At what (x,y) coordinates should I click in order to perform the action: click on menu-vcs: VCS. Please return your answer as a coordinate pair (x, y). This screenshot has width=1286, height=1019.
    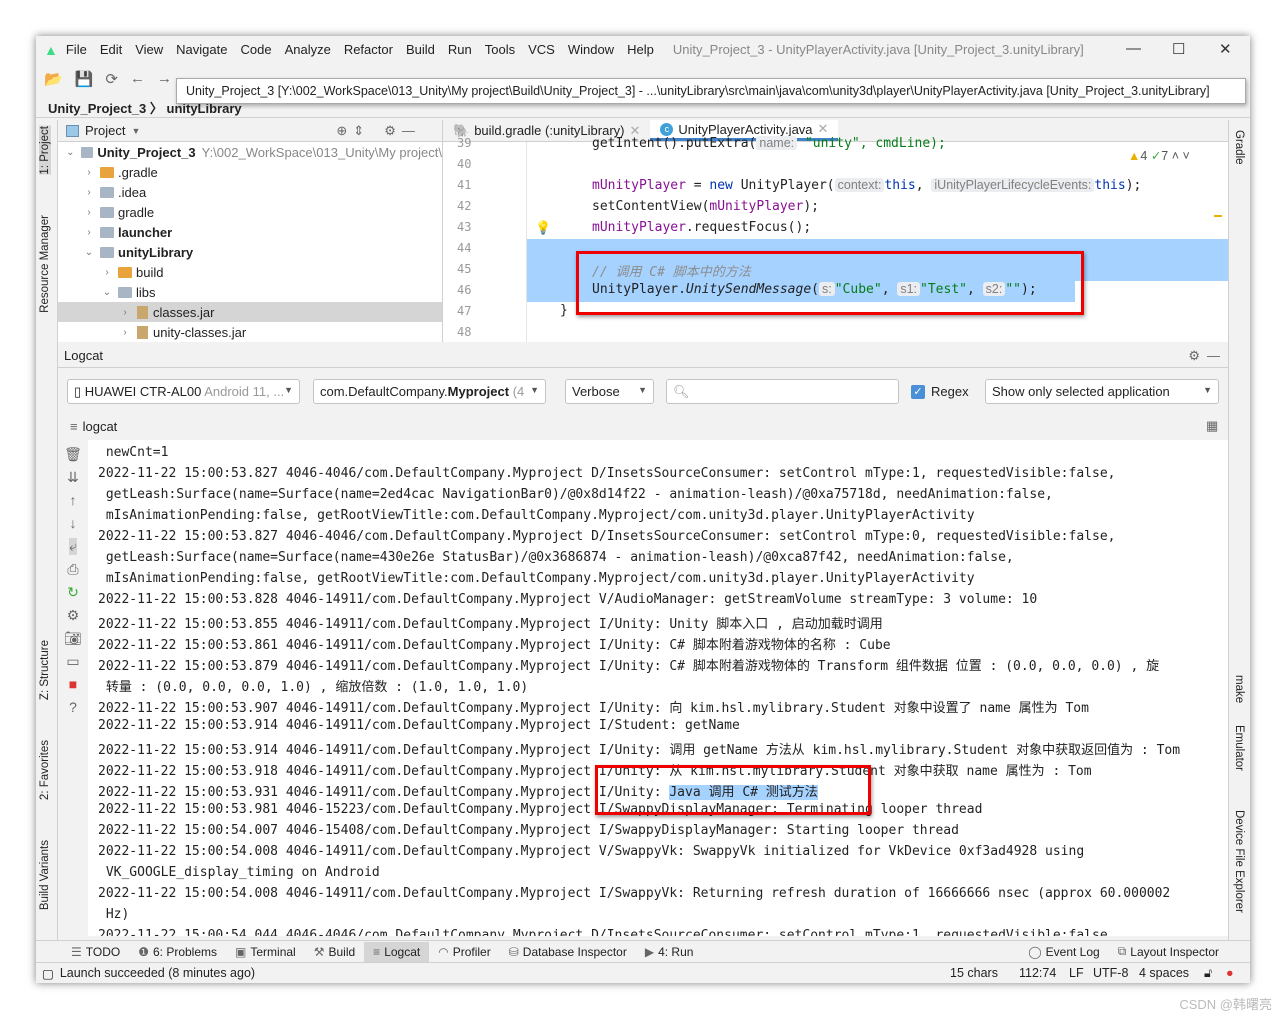
    Looking at the image, I should click on (541, 49).